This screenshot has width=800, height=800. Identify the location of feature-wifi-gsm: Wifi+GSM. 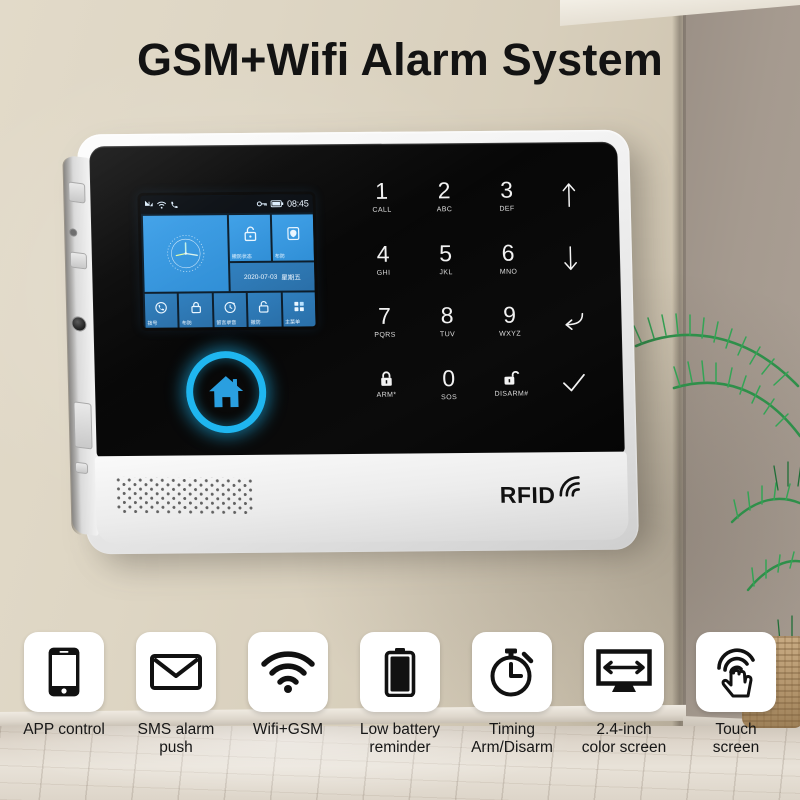
(288, 712).